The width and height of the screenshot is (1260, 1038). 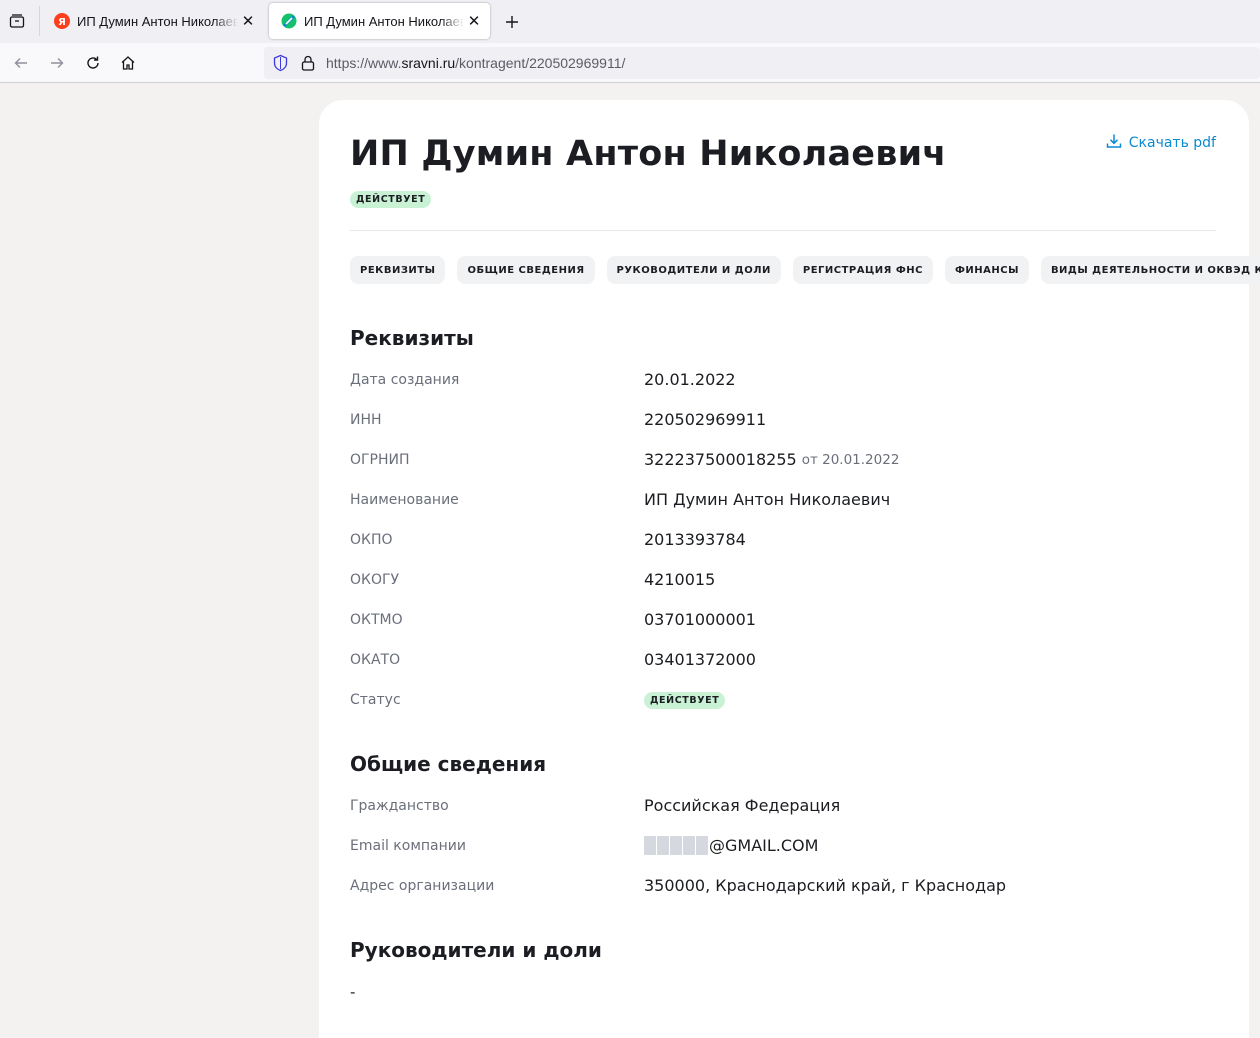 I want to click on forward-arrow-icon, so click(x=57, y=63).